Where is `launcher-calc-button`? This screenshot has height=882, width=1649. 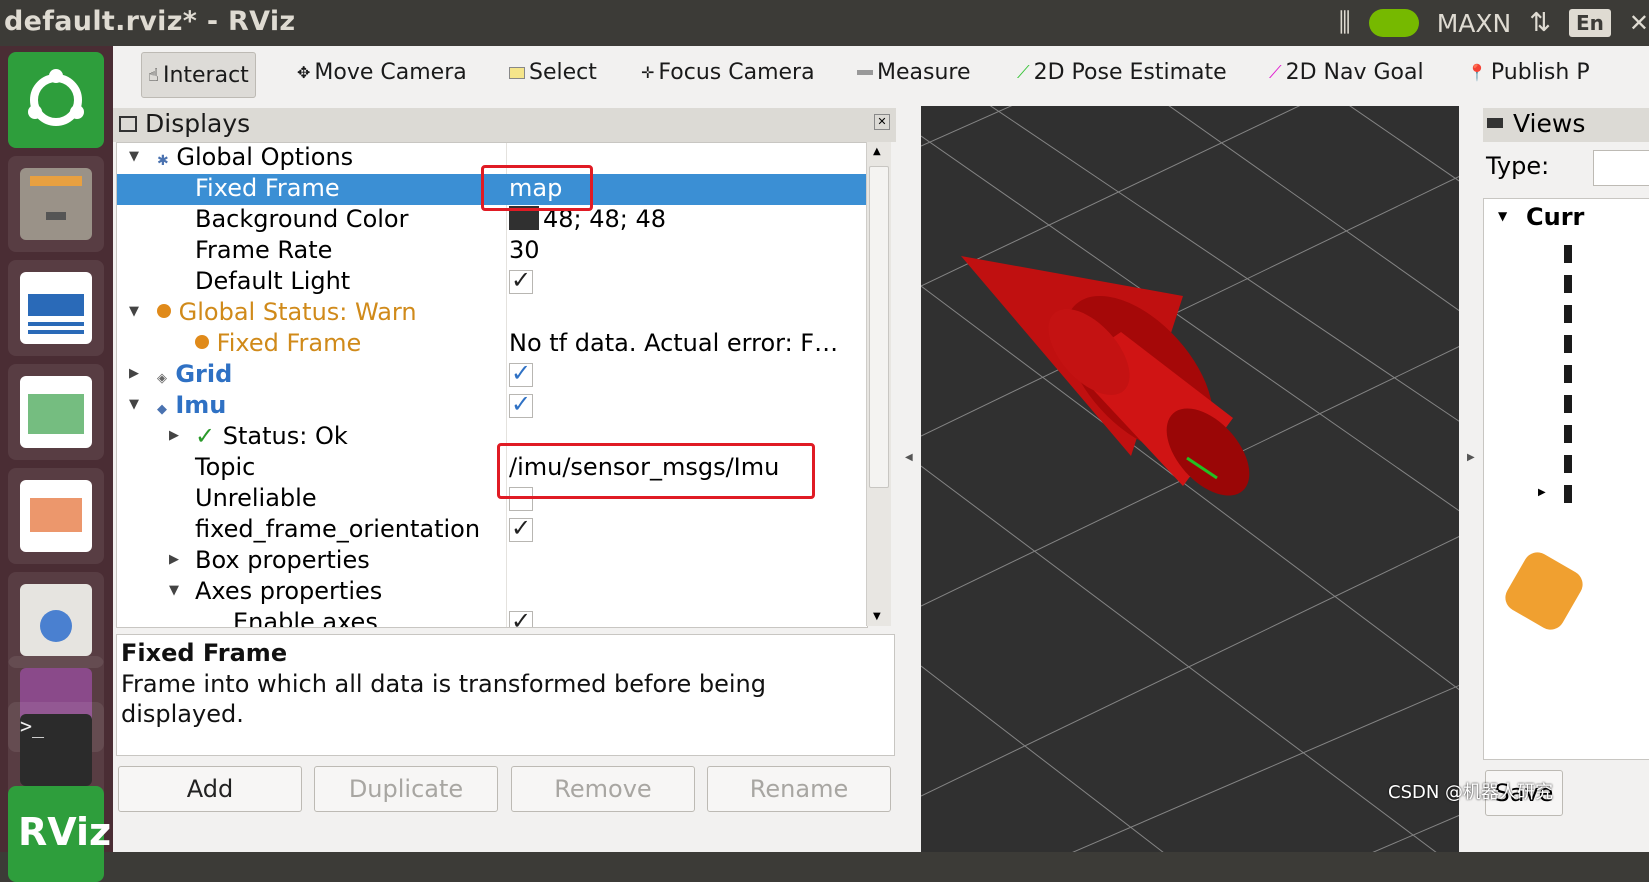 launcher-calc-button is located at coordinates (56, 412).